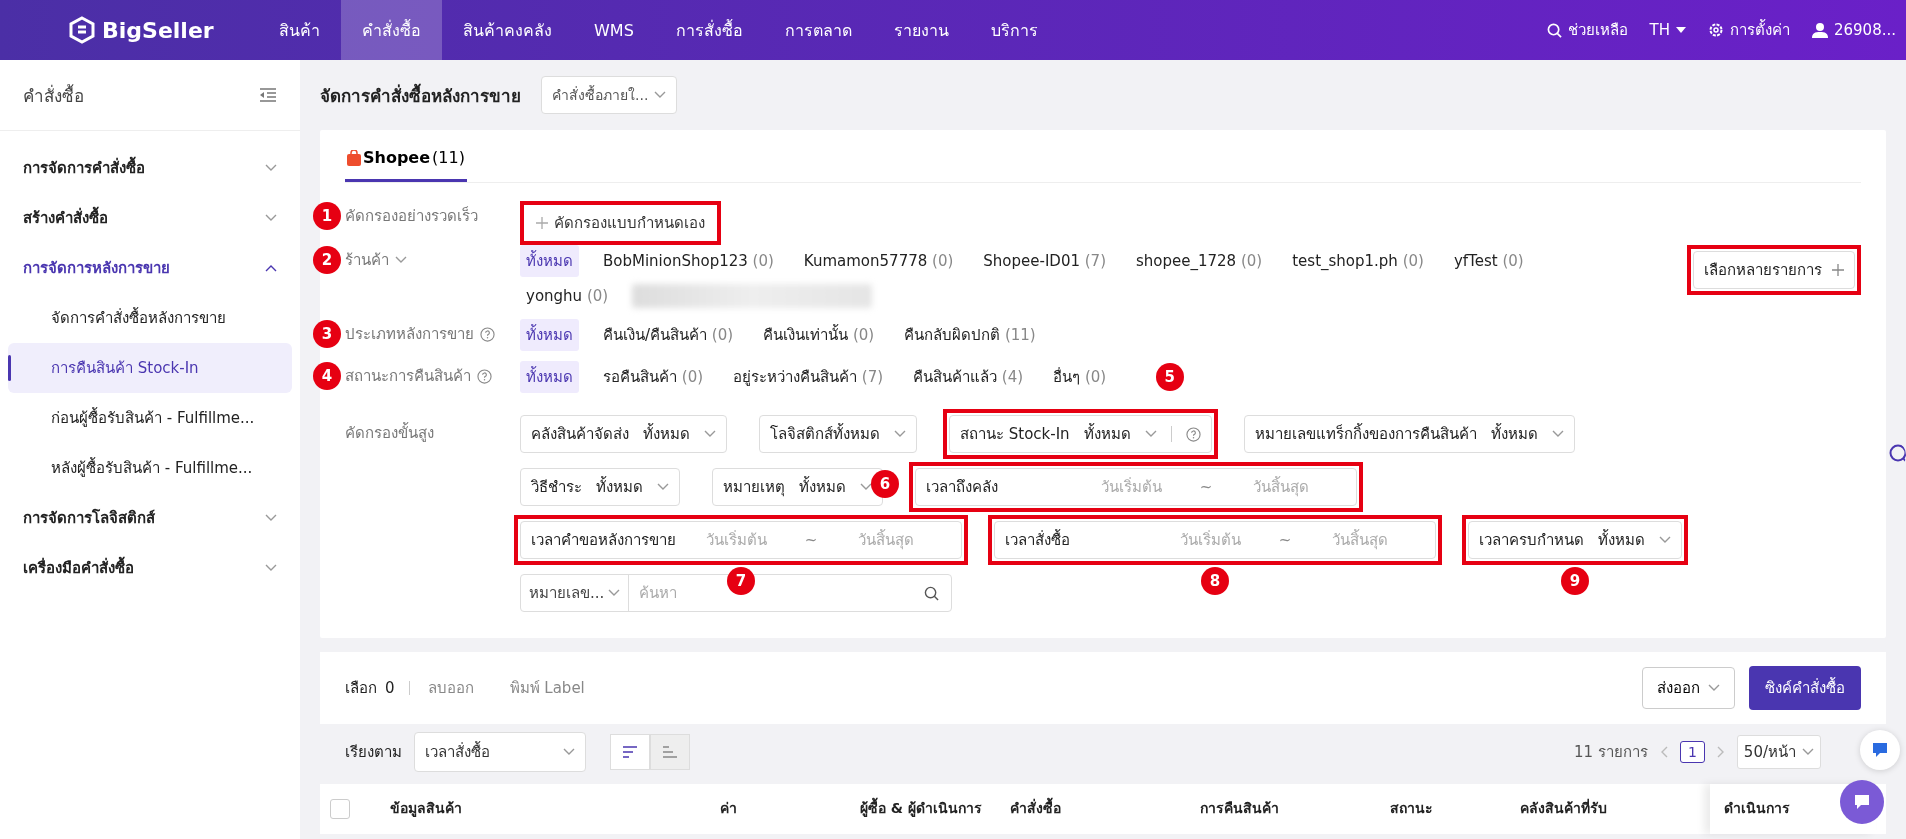 This screenshot has height=839, width=1906. Describe the element at coordinates (420, 95) in the screenshot. I see `page-title: จัดการคำสั่งซื้อหลังการขาย` at that location.